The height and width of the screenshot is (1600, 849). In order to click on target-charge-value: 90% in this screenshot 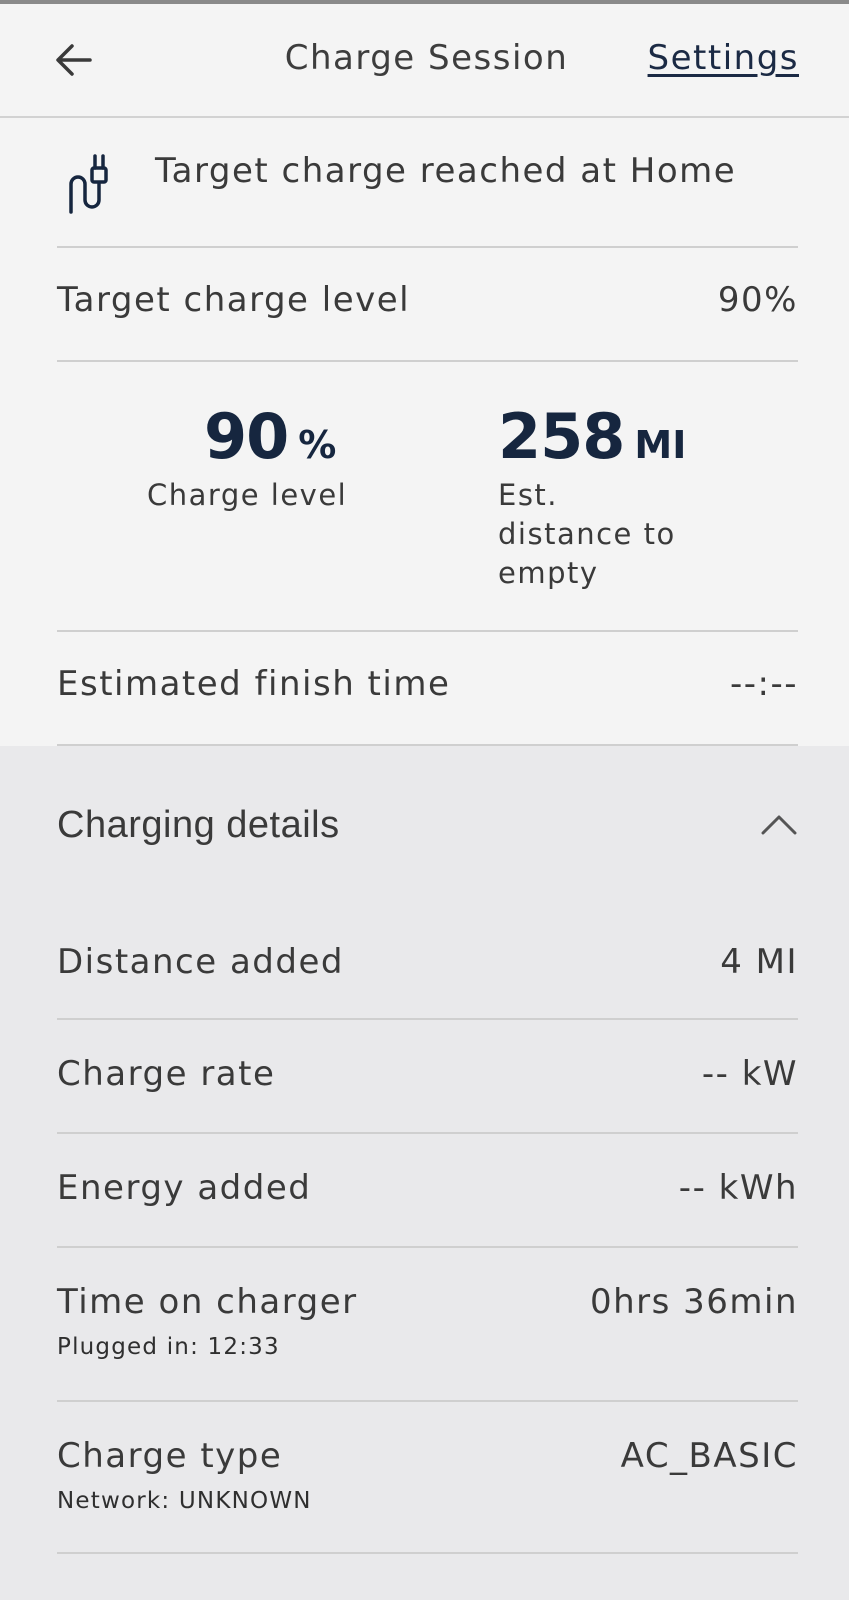, I will do `click(757, 300)`.